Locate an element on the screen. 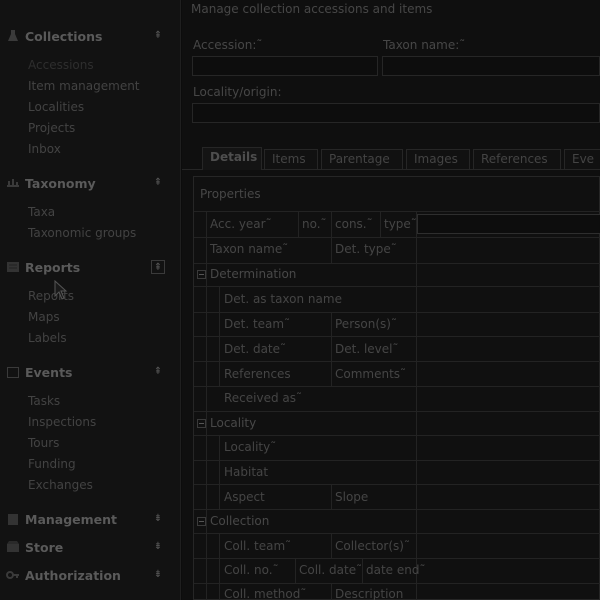 The width and height of the screenshot is (600, 600). report-icon is located at coordinates (13, 267).